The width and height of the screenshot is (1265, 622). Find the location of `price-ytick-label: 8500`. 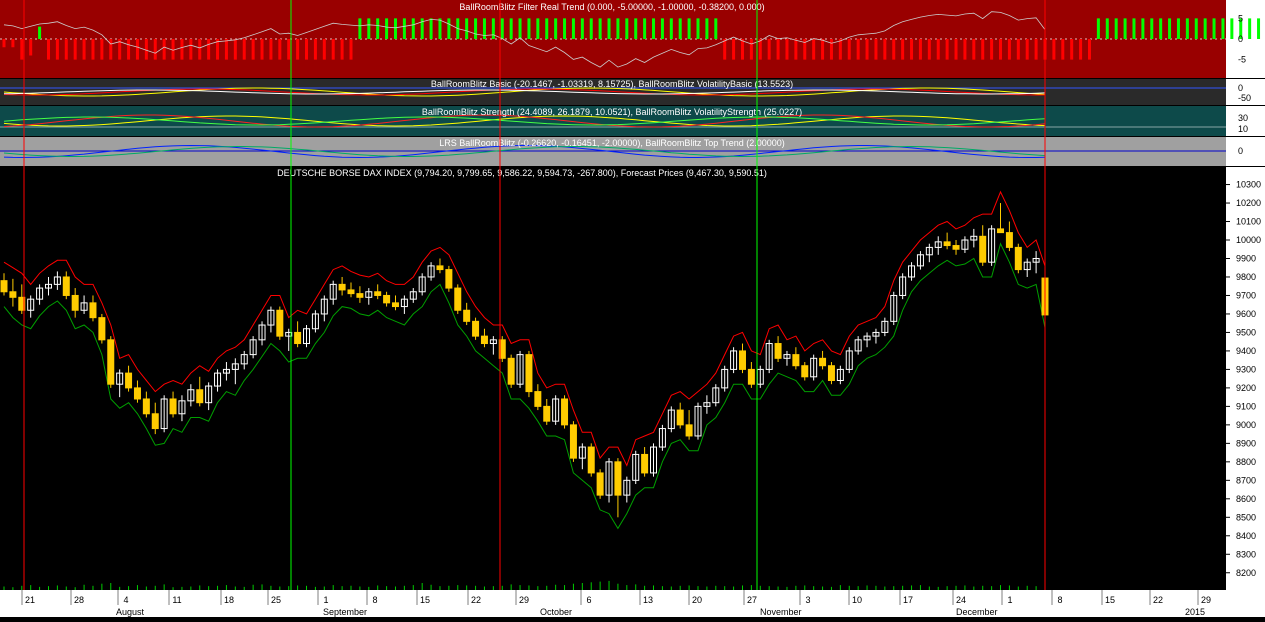

price-ytick-label: 8500 is located at coordinates (1246, 517).